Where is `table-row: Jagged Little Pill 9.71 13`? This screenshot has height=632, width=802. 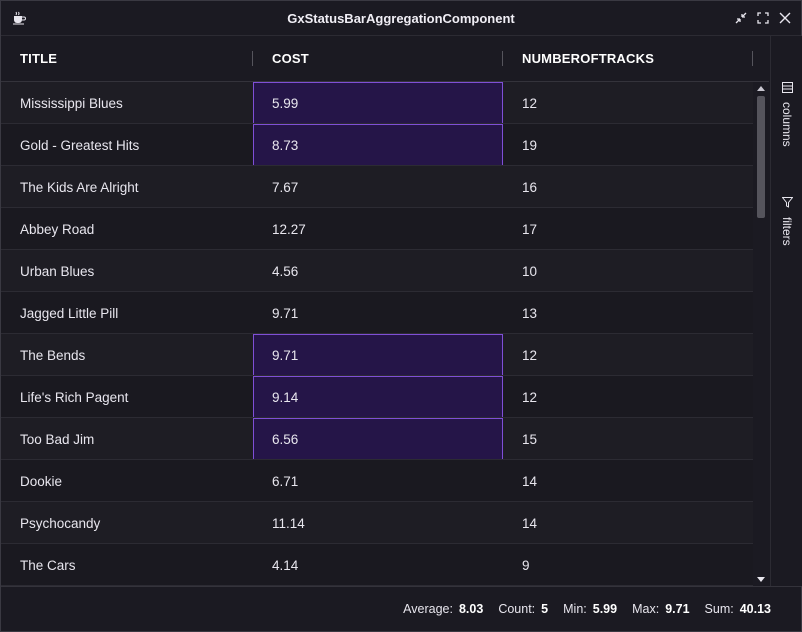
table-row: Jagged Little Pill 9.71 13 is located at coordinates (377, 313).